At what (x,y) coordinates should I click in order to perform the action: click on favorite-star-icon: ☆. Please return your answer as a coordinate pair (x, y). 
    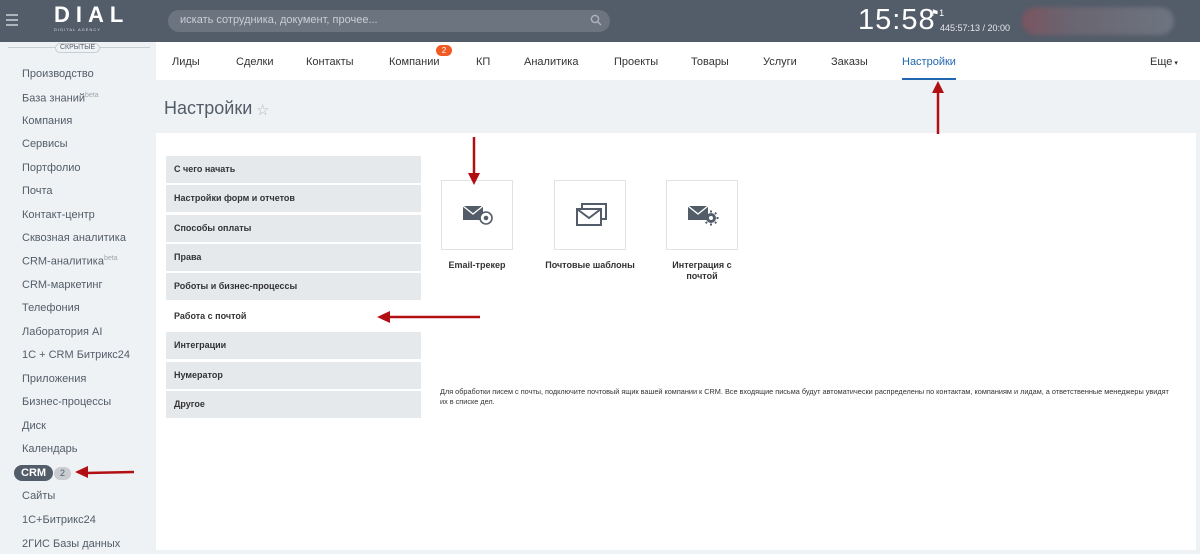
    Looking at the image, I should click on (262, 110).